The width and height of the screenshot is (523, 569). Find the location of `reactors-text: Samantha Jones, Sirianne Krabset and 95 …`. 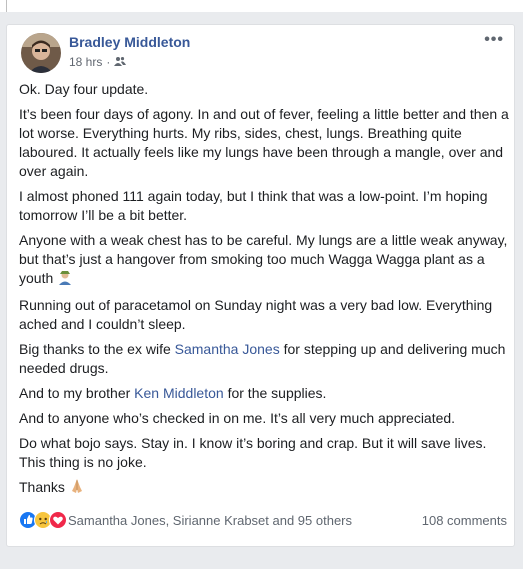

reactors-text: Samantha Jones, Sirianne Krabset and 95 … is located at coordinates (210, 520).